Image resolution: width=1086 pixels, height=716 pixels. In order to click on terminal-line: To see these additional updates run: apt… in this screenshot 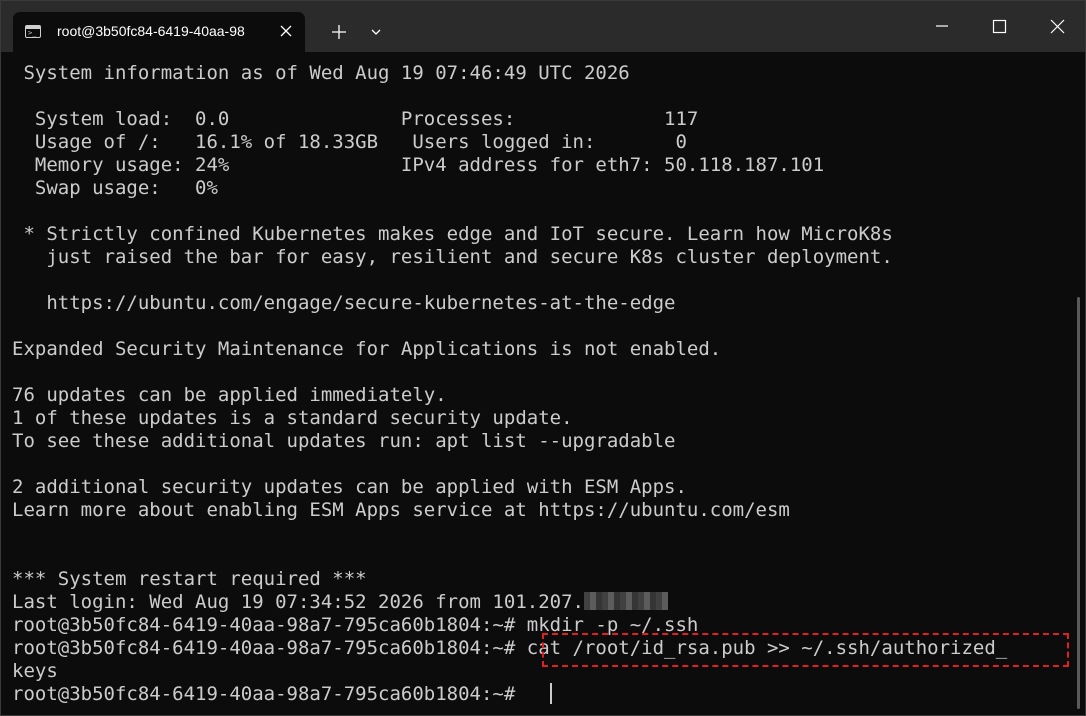, I will do `click(344, 441)`.